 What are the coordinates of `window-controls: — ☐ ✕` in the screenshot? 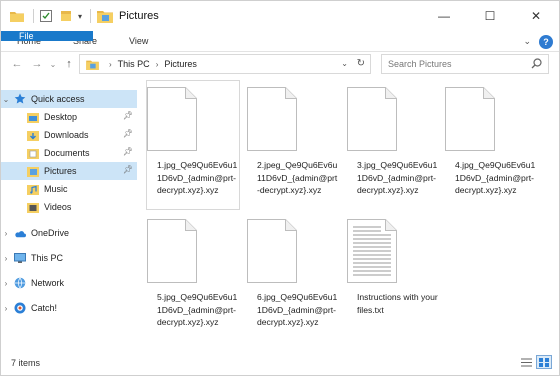 It's located at (490, 16).